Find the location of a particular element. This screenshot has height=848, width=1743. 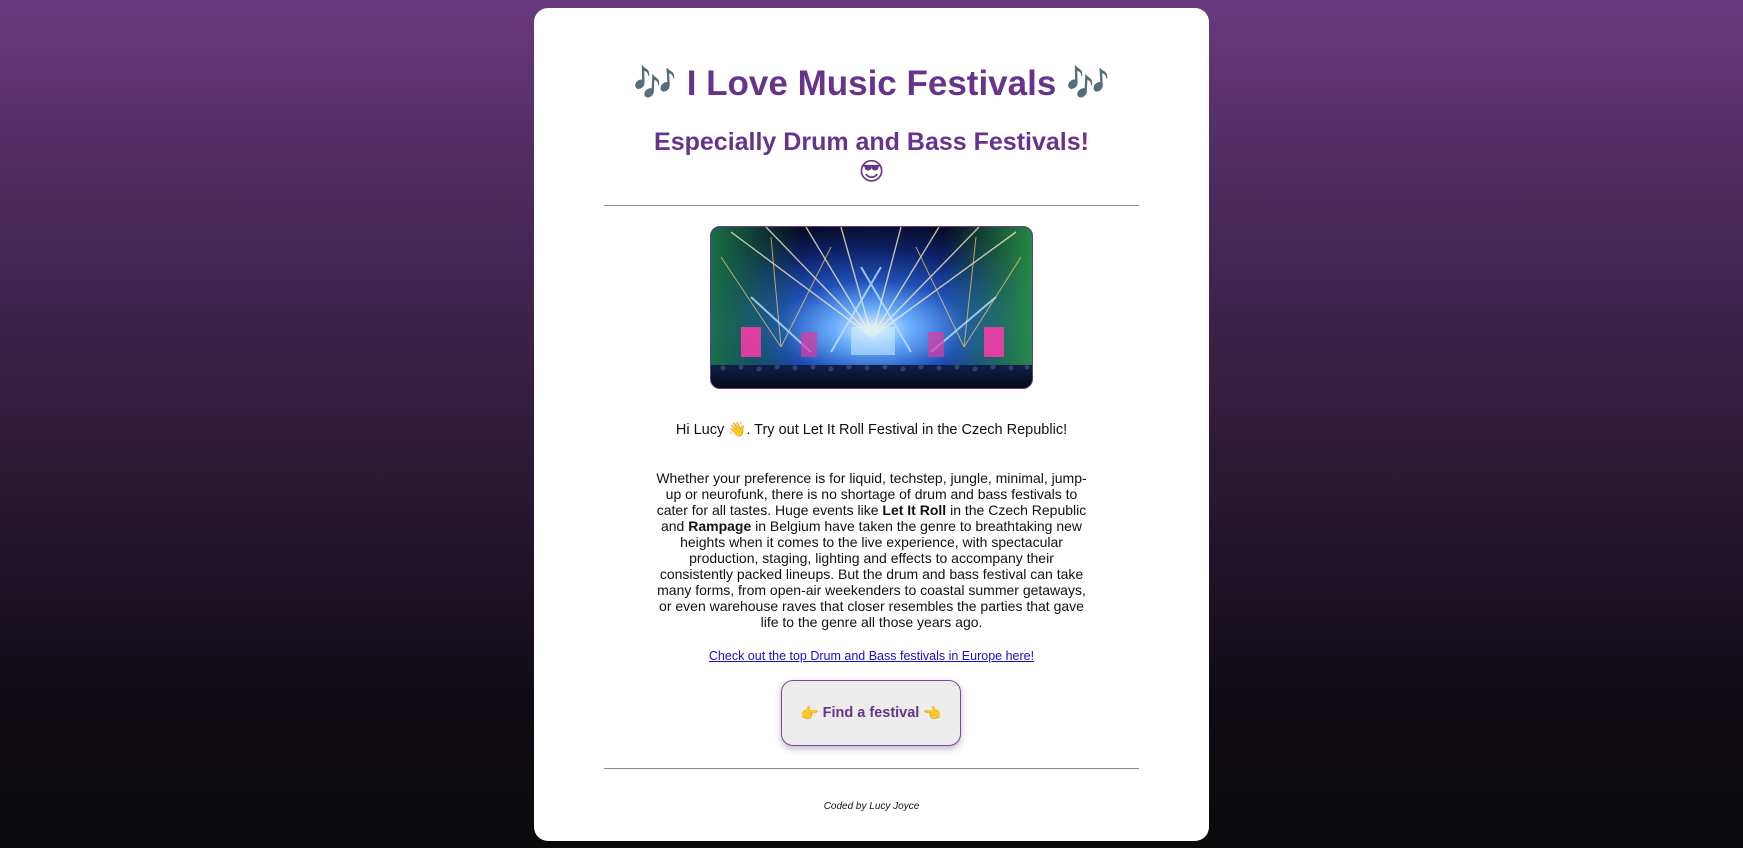

greeting-pre: Hi Lucy is located at coordinates (702, 430).